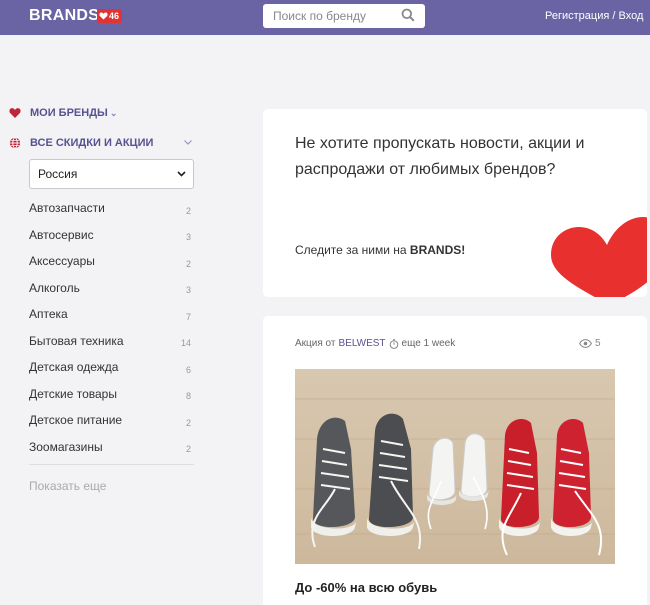  What do you see at coordinates (76, 420) in the screenshot?
I see `category-label: Детское питание` at bounding box center [76, 420].